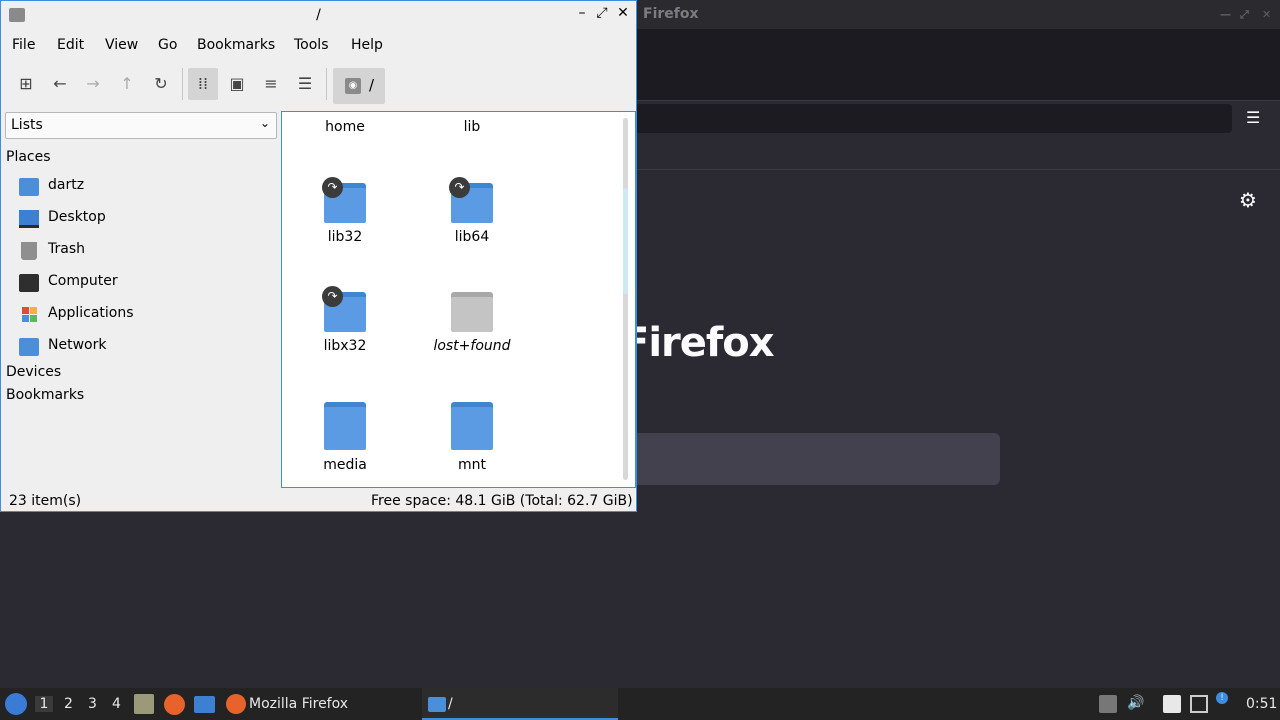  What do you see at coordinates (1248, 200) in the screenshot?
I see `gear-icon: ⚙` at bounding box center [1248, 200].